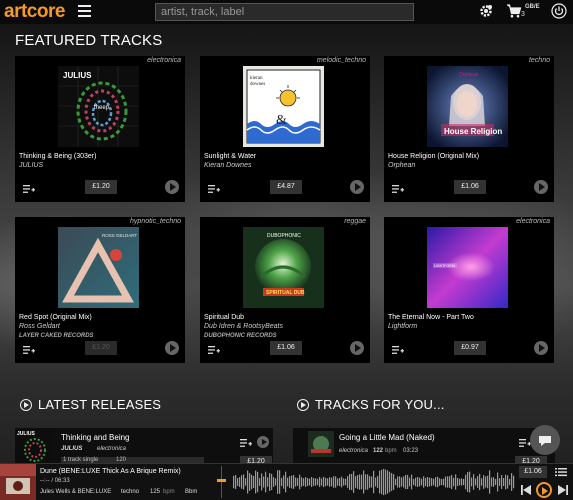 The height and width of the screenshot is (500, 573). I want to click on genre-tag: techno, so click(539, 60).